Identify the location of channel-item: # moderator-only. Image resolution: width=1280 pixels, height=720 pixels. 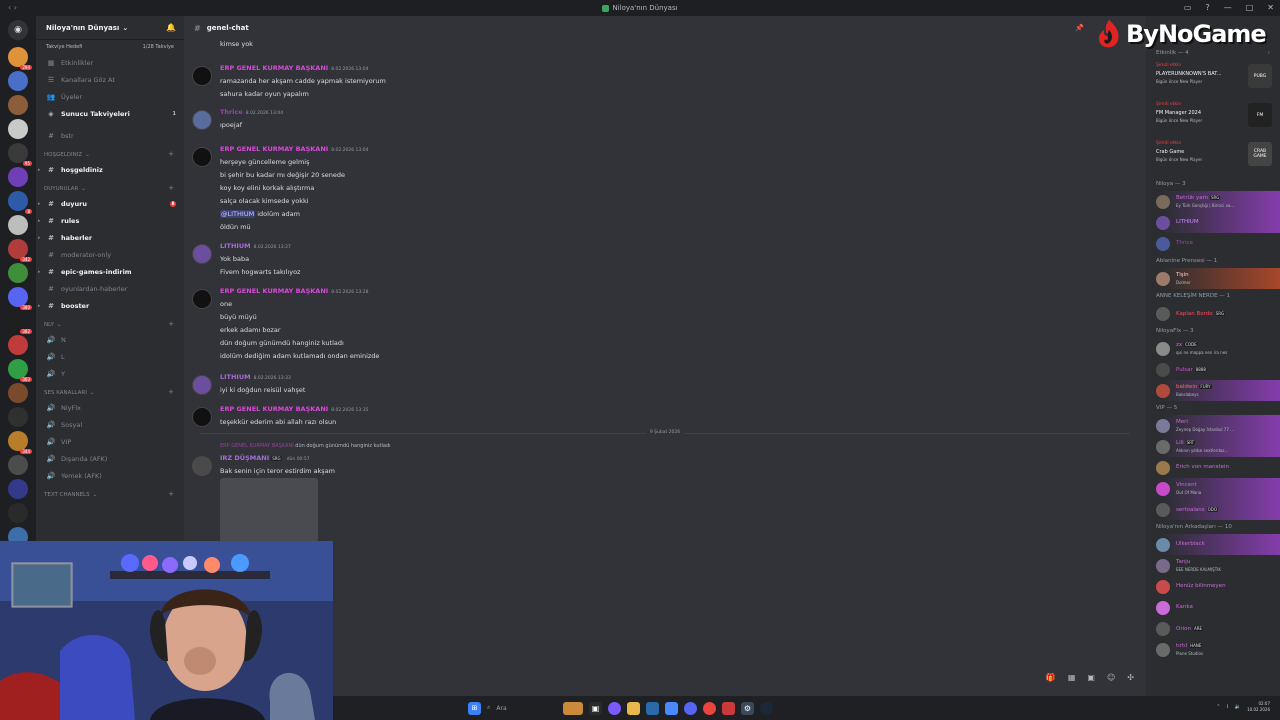
(110, 254).